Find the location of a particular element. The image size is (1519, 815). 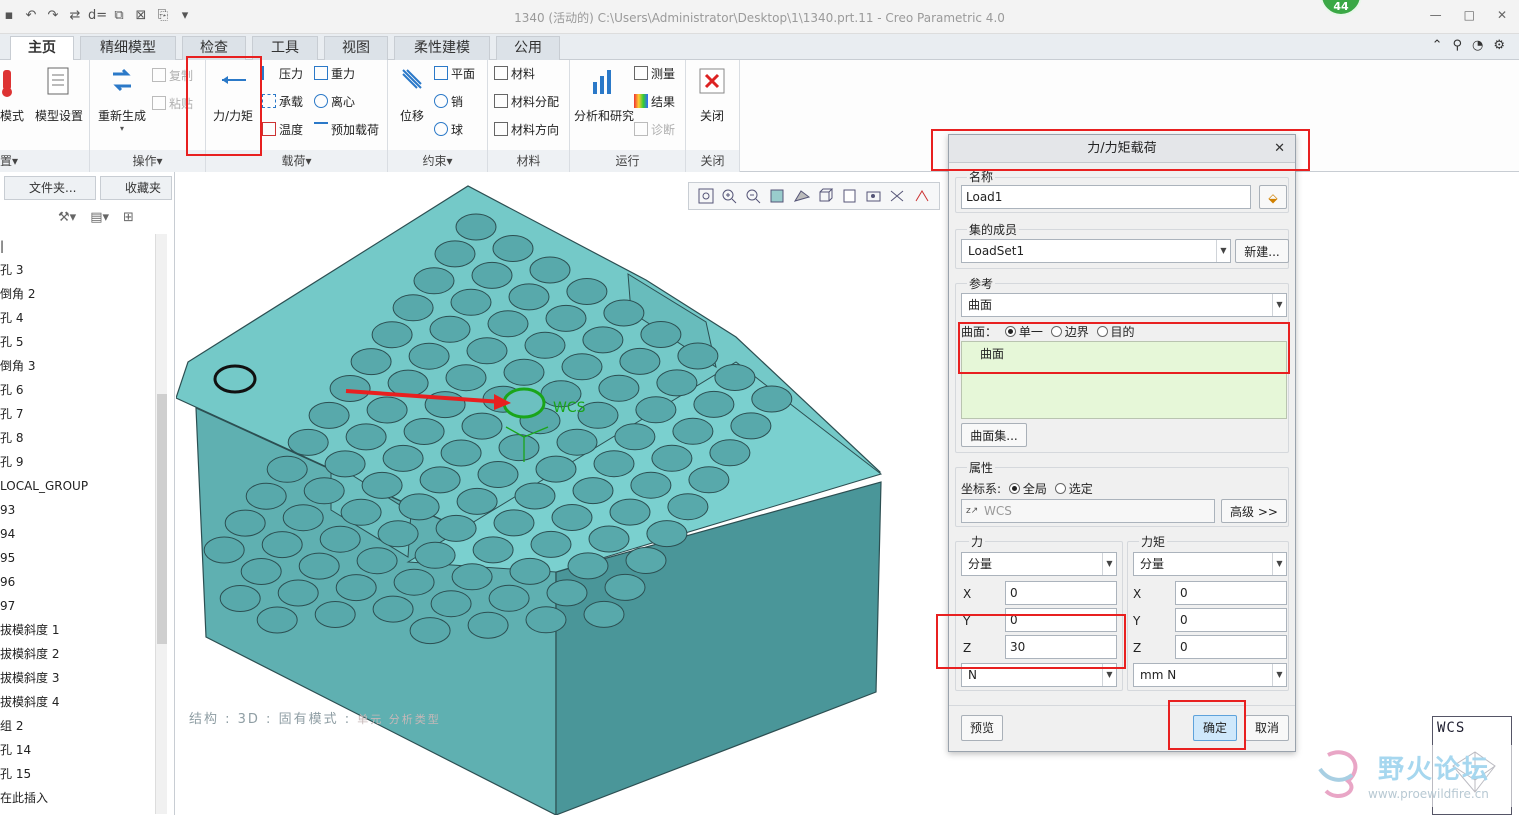

tree-item: LOCAL_GROUP is located at coordinates (77, 486).